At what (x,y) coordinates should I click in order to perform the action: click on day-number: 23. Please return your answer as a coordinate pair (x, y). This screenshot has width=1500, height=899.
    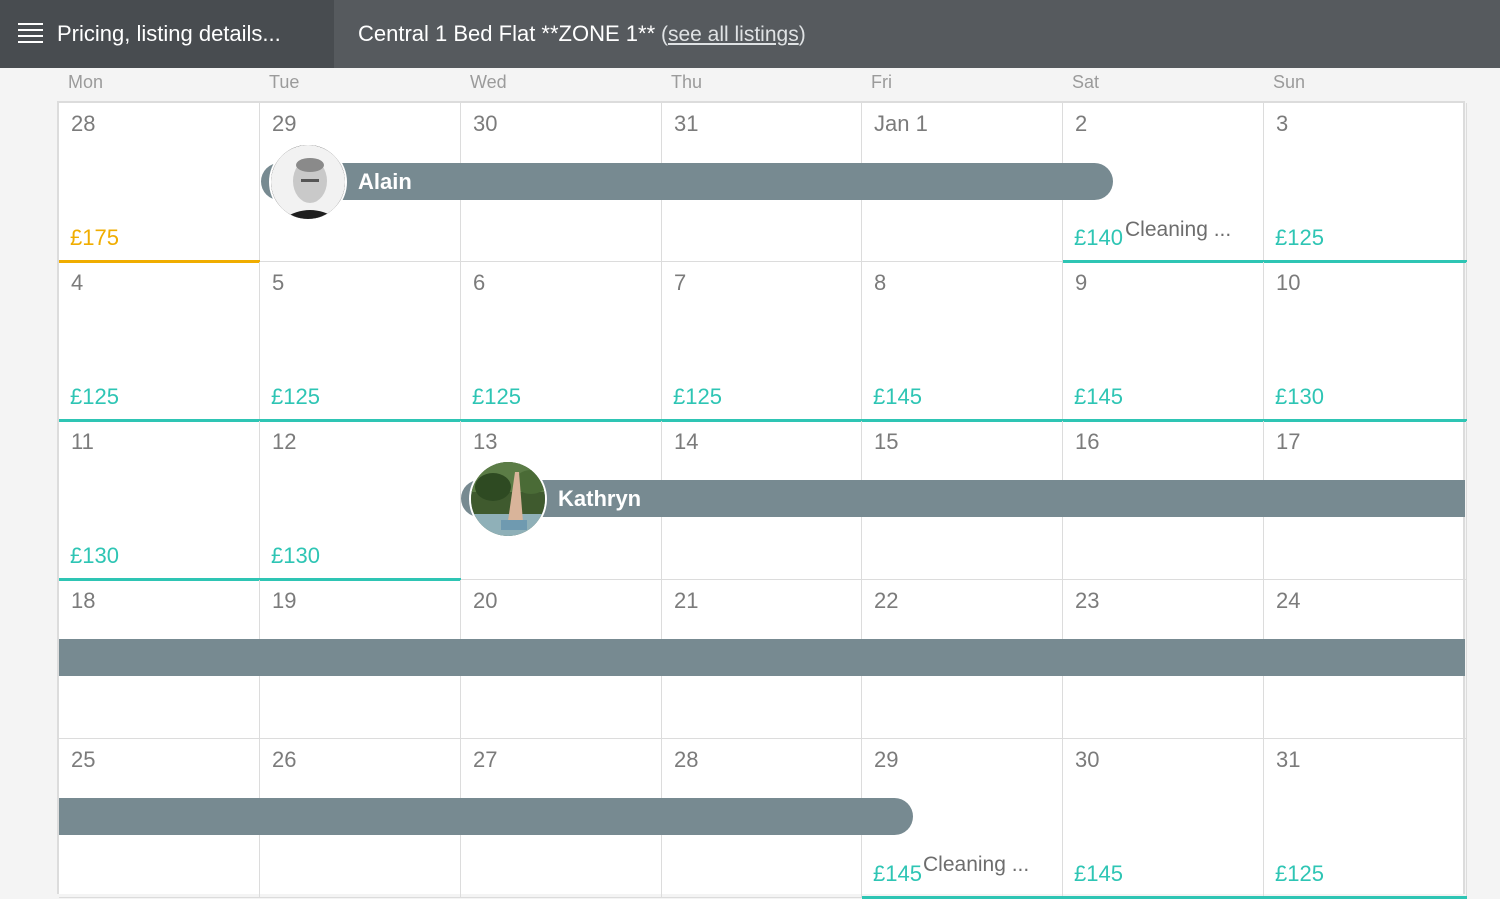
    Looking at the image, I should click on (1087, 600).